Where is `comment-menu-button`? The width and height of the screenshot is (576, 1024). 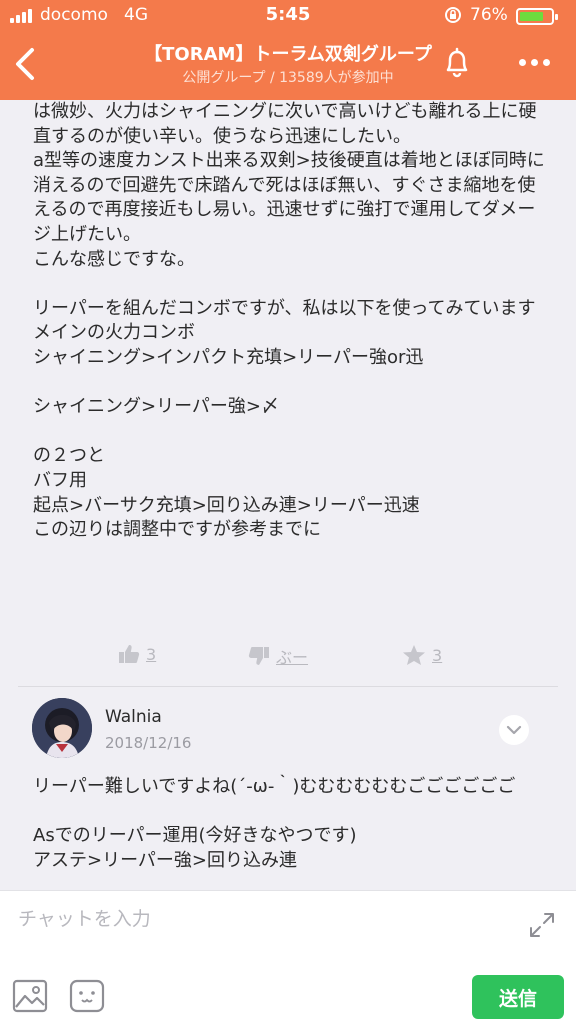
comment-menu-button is located at coordinates (514, 730).